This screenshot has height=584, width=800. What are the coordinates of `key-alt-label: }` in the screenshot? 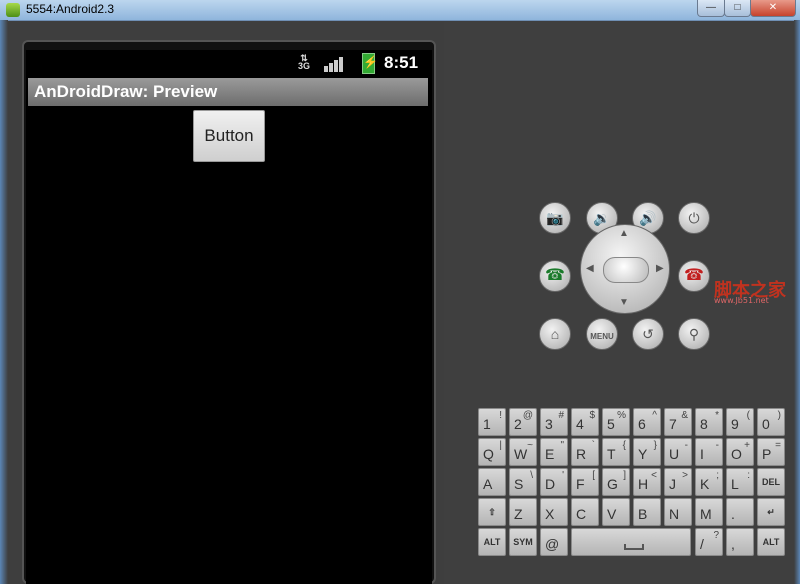 It's located at (655, 445).